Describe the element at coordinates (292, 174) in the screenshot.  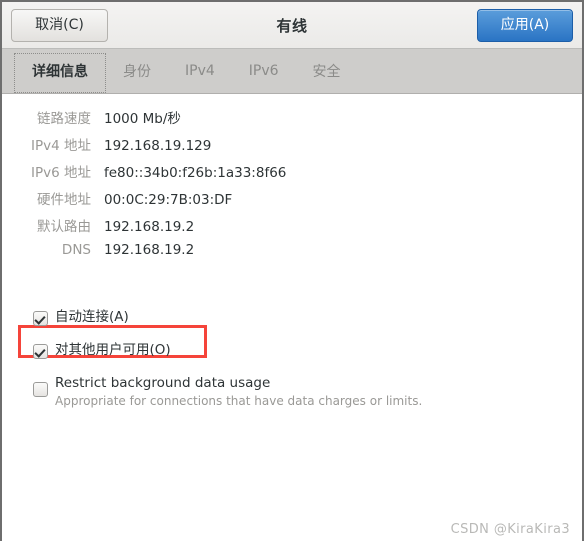
I see `detail-row-ipv6-address: IPv6 地址 fe80::34b0:f26b:1a33:8f66` at that location.